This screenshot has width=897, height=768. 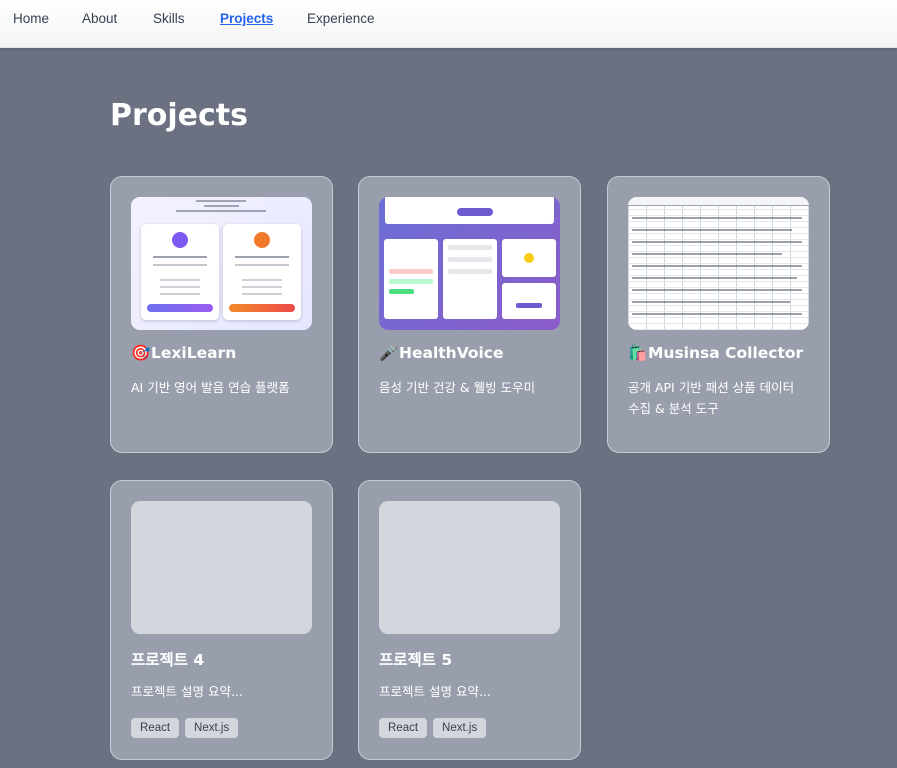 I want to click on project-description: AI 기반 영어 발음 연습 플랫폼, so click(x=210, y=387).